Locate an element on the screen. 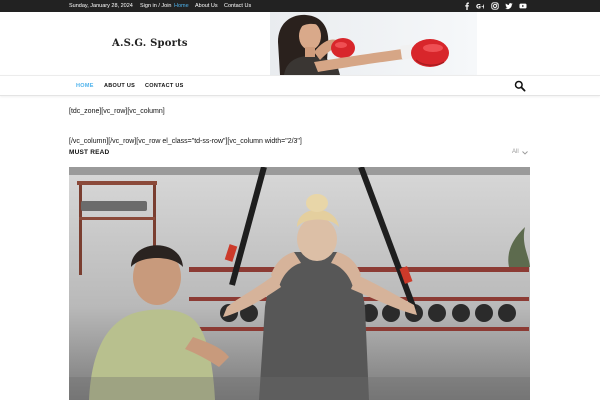 The width and height of the screenshot is (600, 400). google-plus-icon: G+ is located at coordinates (480, 6).